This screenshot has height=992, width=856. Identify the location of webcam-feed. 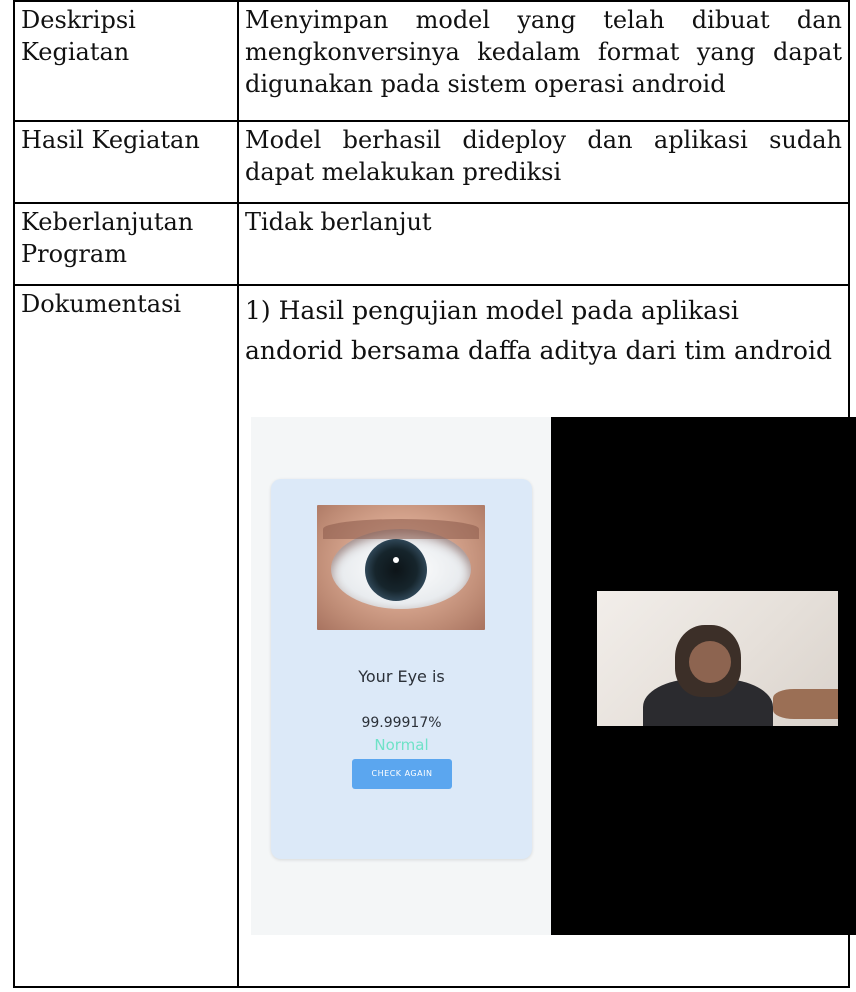
(717, 658).